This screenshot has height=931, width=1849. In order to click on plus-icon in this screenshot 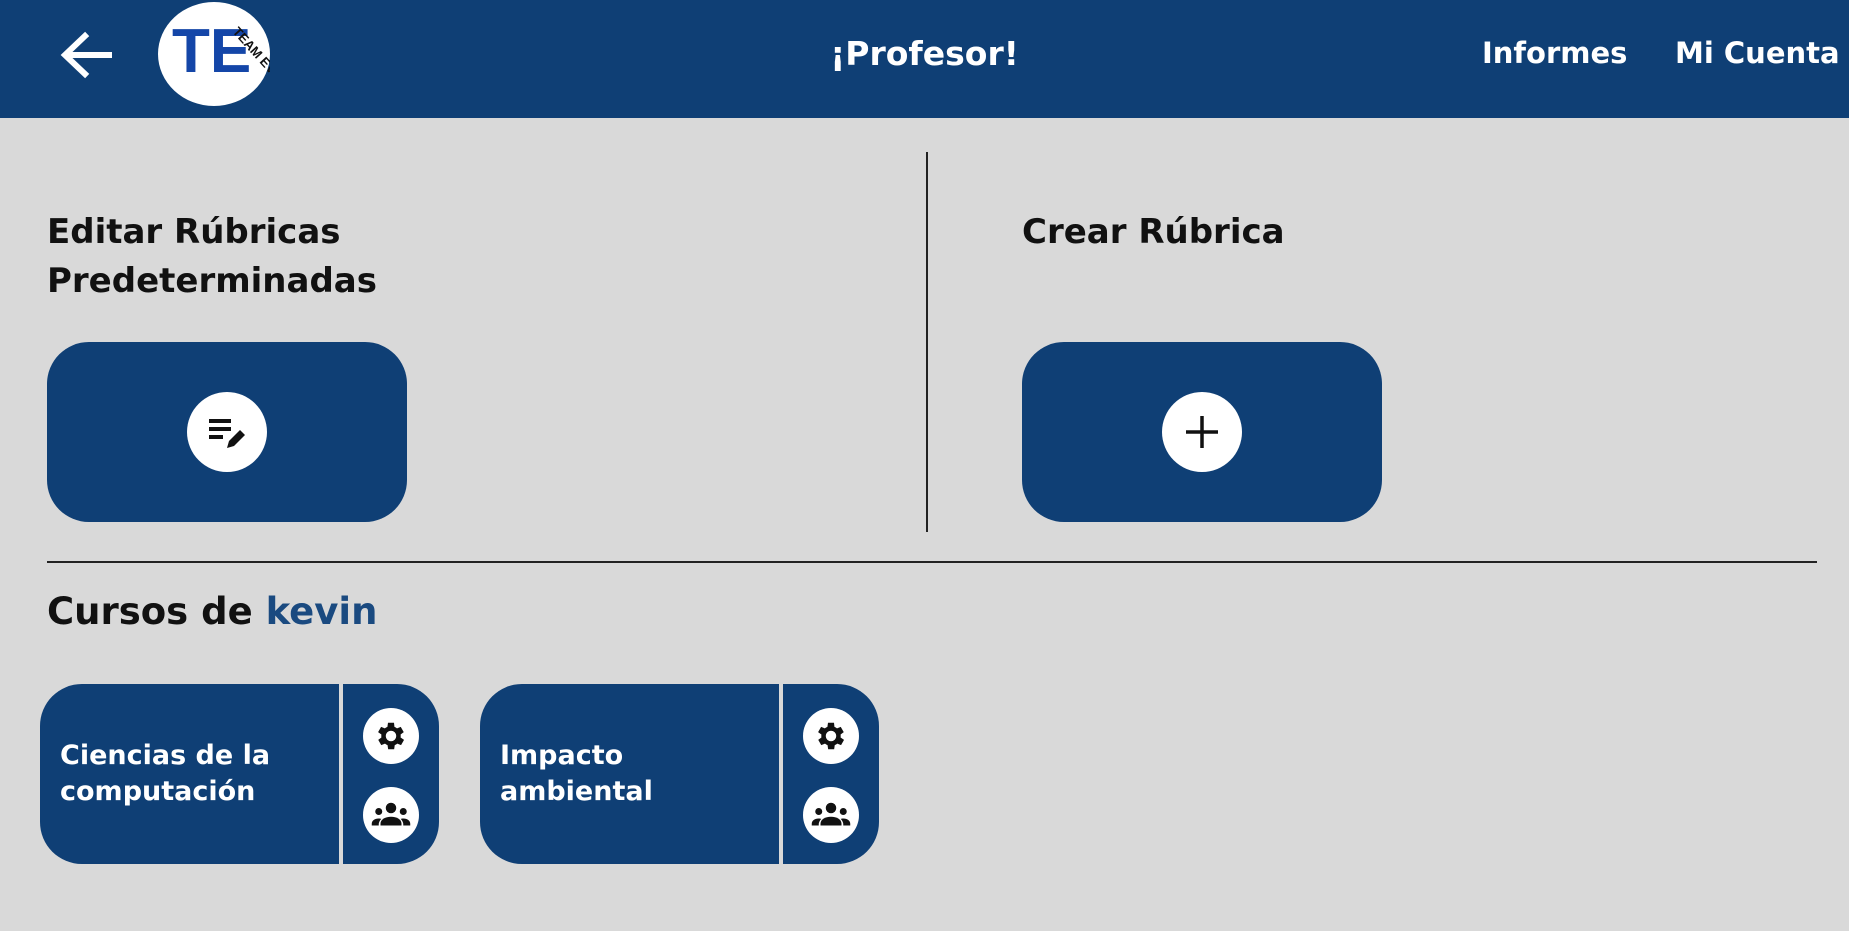, I will do `click(1202, 432)`.